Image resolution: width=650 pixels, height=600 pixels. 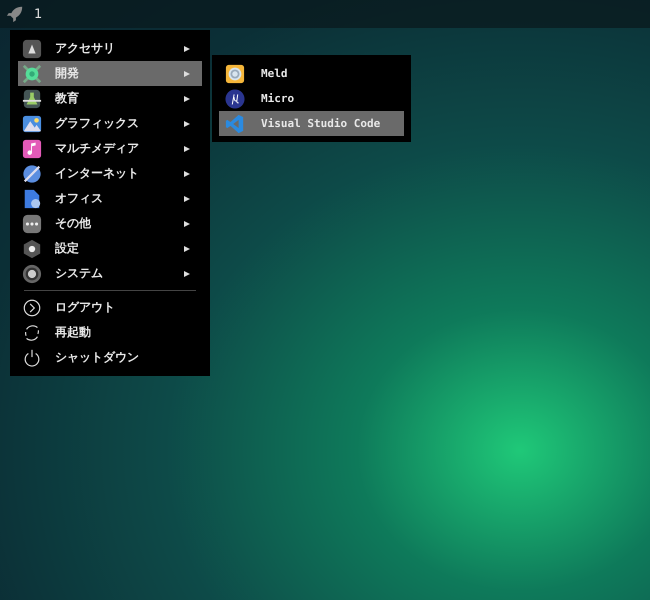 I want to click on menu-item-label: システム, so click(x=79, y=273).